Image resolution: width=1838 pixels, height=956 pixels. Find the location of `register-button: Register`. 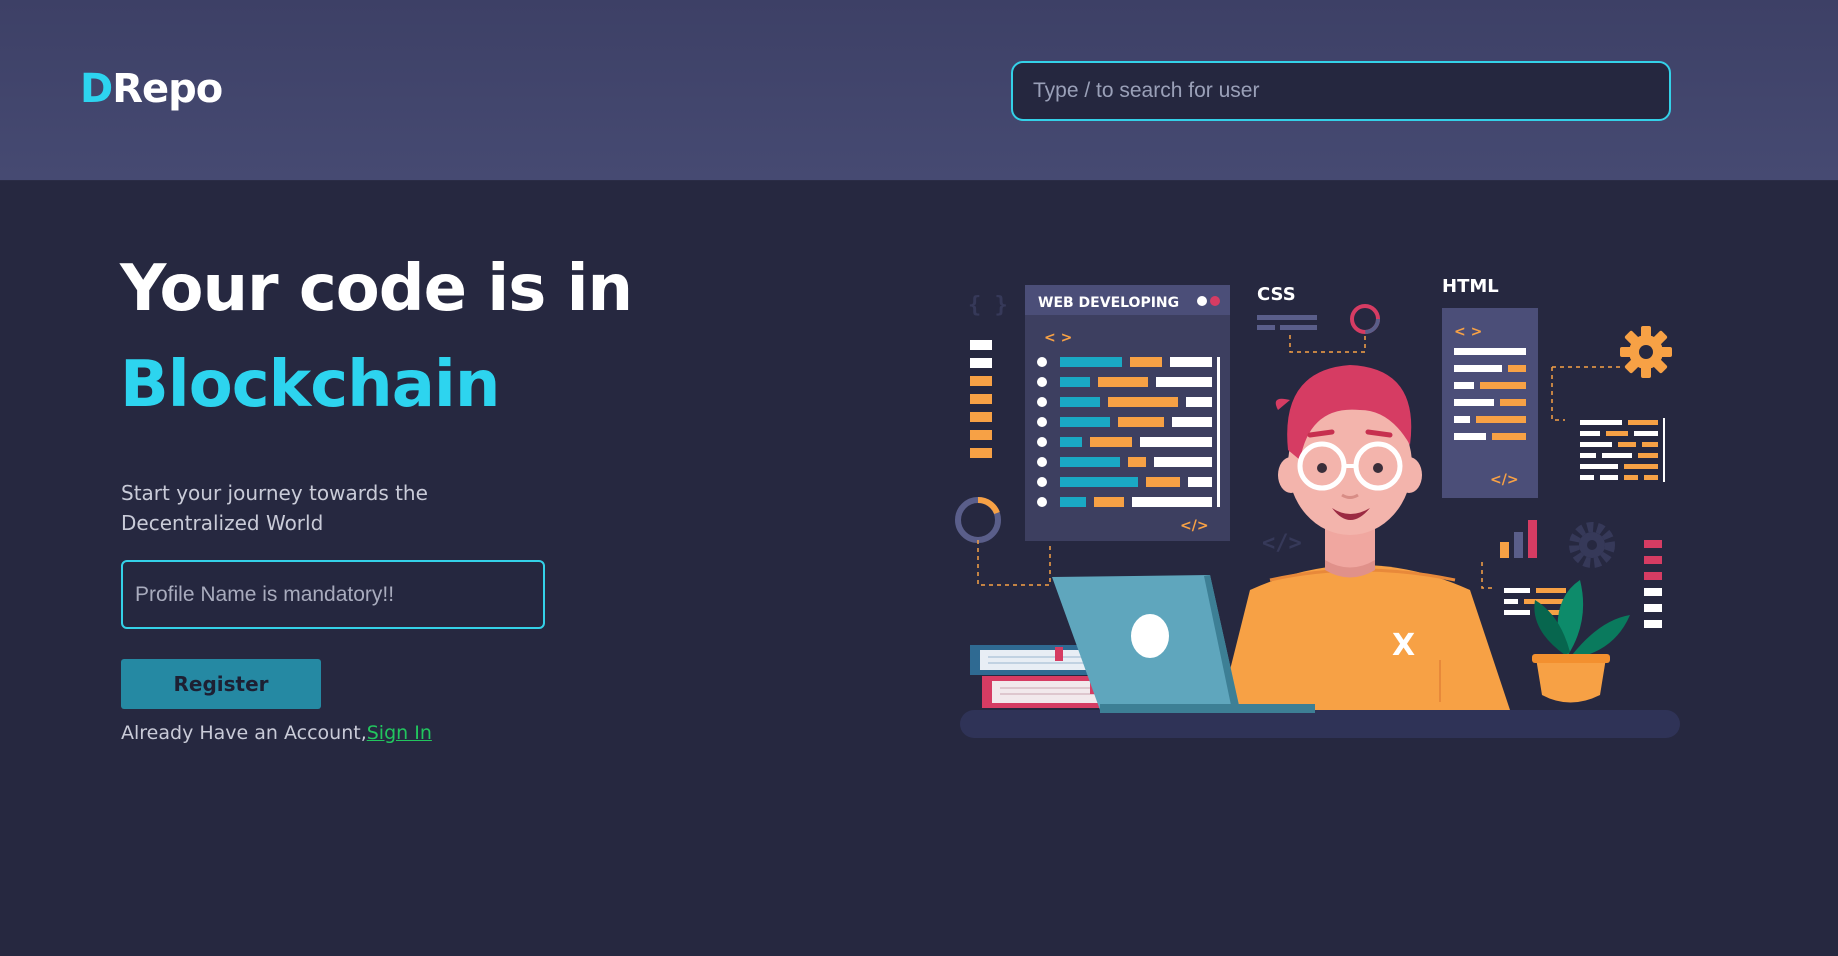

register-button: Register is located at coordinates (221, 684).